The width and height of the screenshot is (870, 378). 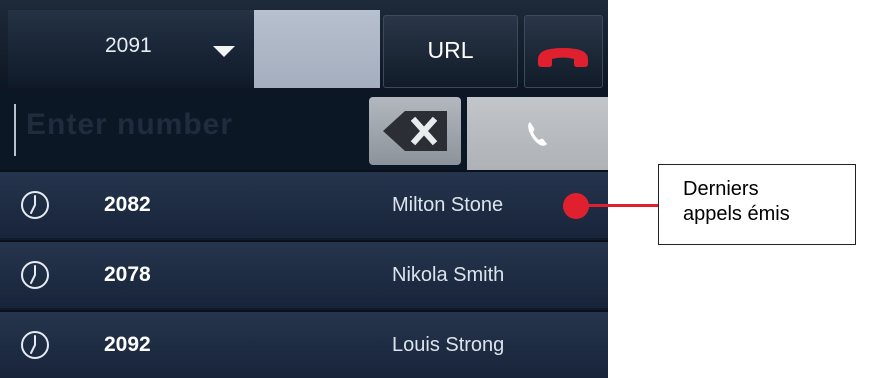 I want to click on callout-text-line1: Derniers, so click(x=721, y=189).